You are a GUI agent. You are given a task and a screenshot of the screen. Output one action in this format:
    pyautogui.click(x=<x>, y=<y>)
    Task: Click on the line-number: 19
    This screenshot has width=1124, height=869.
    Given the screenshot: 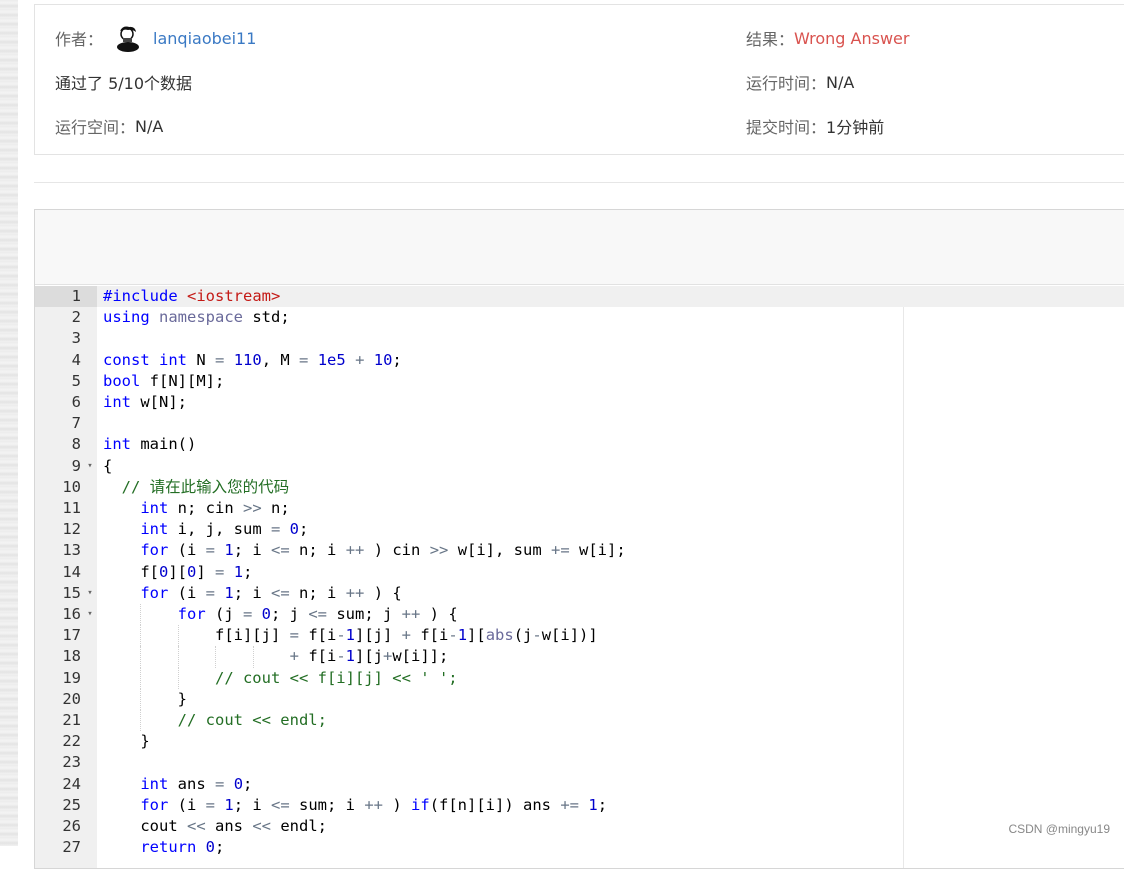 What is the action you would take?
    pyautogui.click(x=71, y=677)
    